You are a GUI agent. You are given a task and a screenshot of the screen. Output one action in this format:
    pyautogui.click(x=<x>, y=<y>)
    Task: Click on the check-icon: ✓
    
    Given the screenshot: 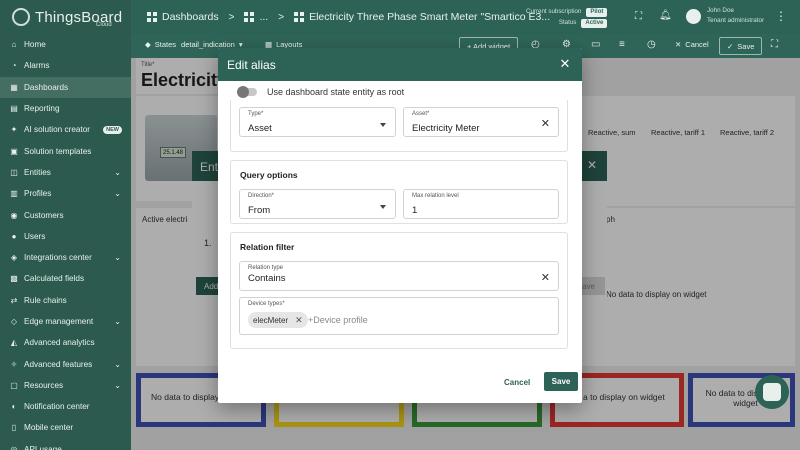 What is the action you would take?
    pyautogui.click(x=730, y=46)
    